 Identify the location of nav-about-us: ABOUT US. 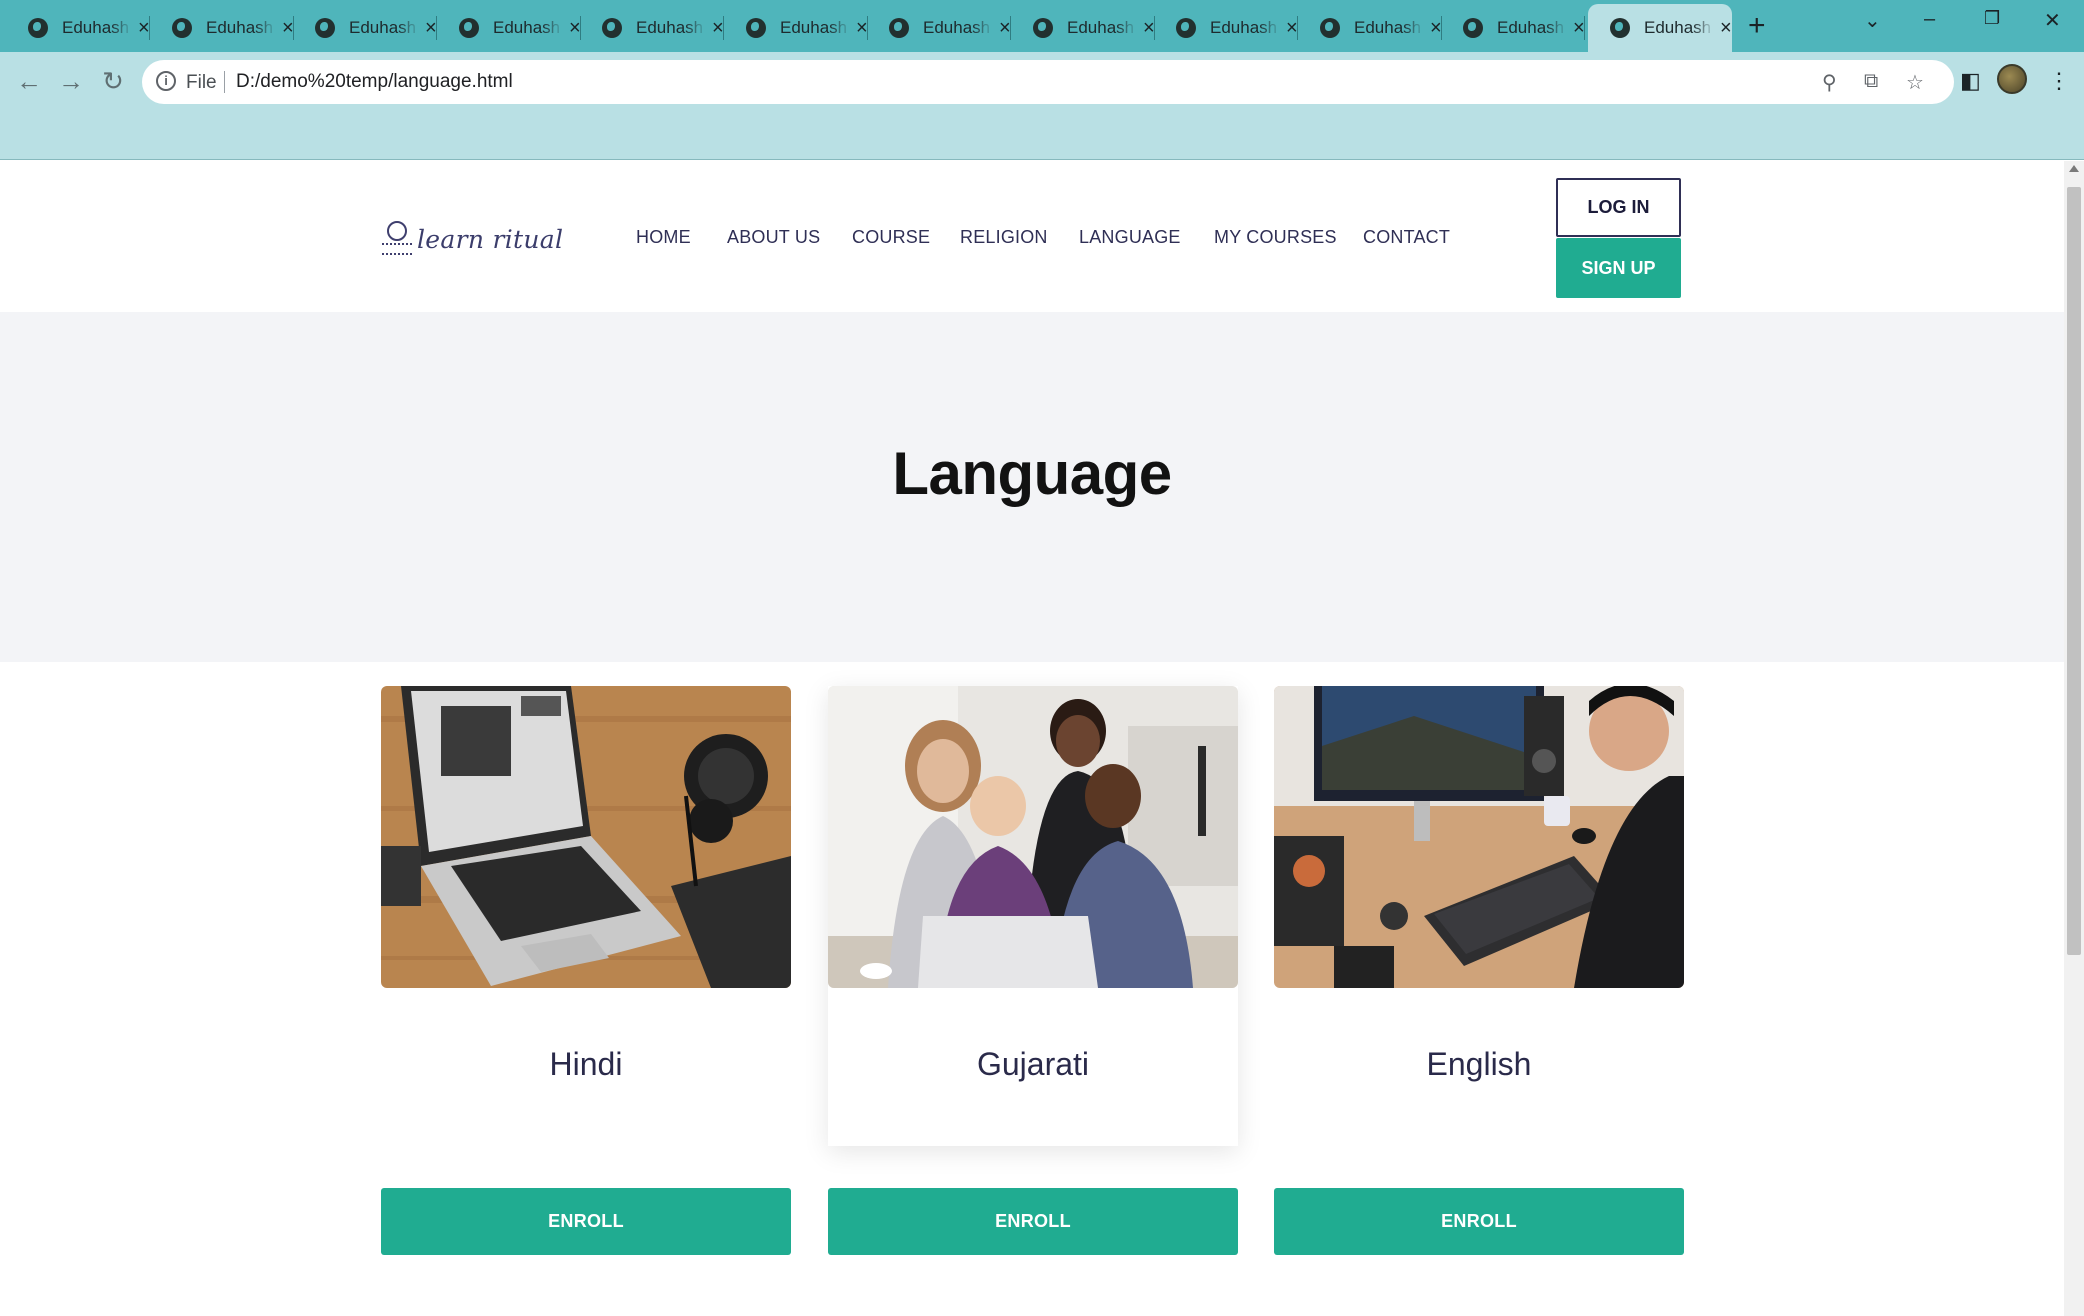
(773, 237).